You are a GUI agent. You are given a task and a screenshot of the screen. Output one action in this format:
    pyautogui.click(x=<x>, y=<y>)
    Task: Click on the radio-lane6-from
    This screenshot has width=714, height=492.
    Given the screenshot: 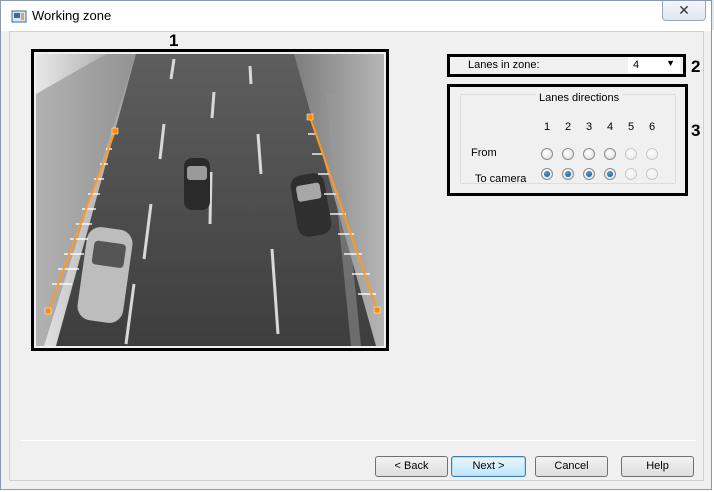 What is the action you would take?
    pyautogui.click(x=652, y=154)
    